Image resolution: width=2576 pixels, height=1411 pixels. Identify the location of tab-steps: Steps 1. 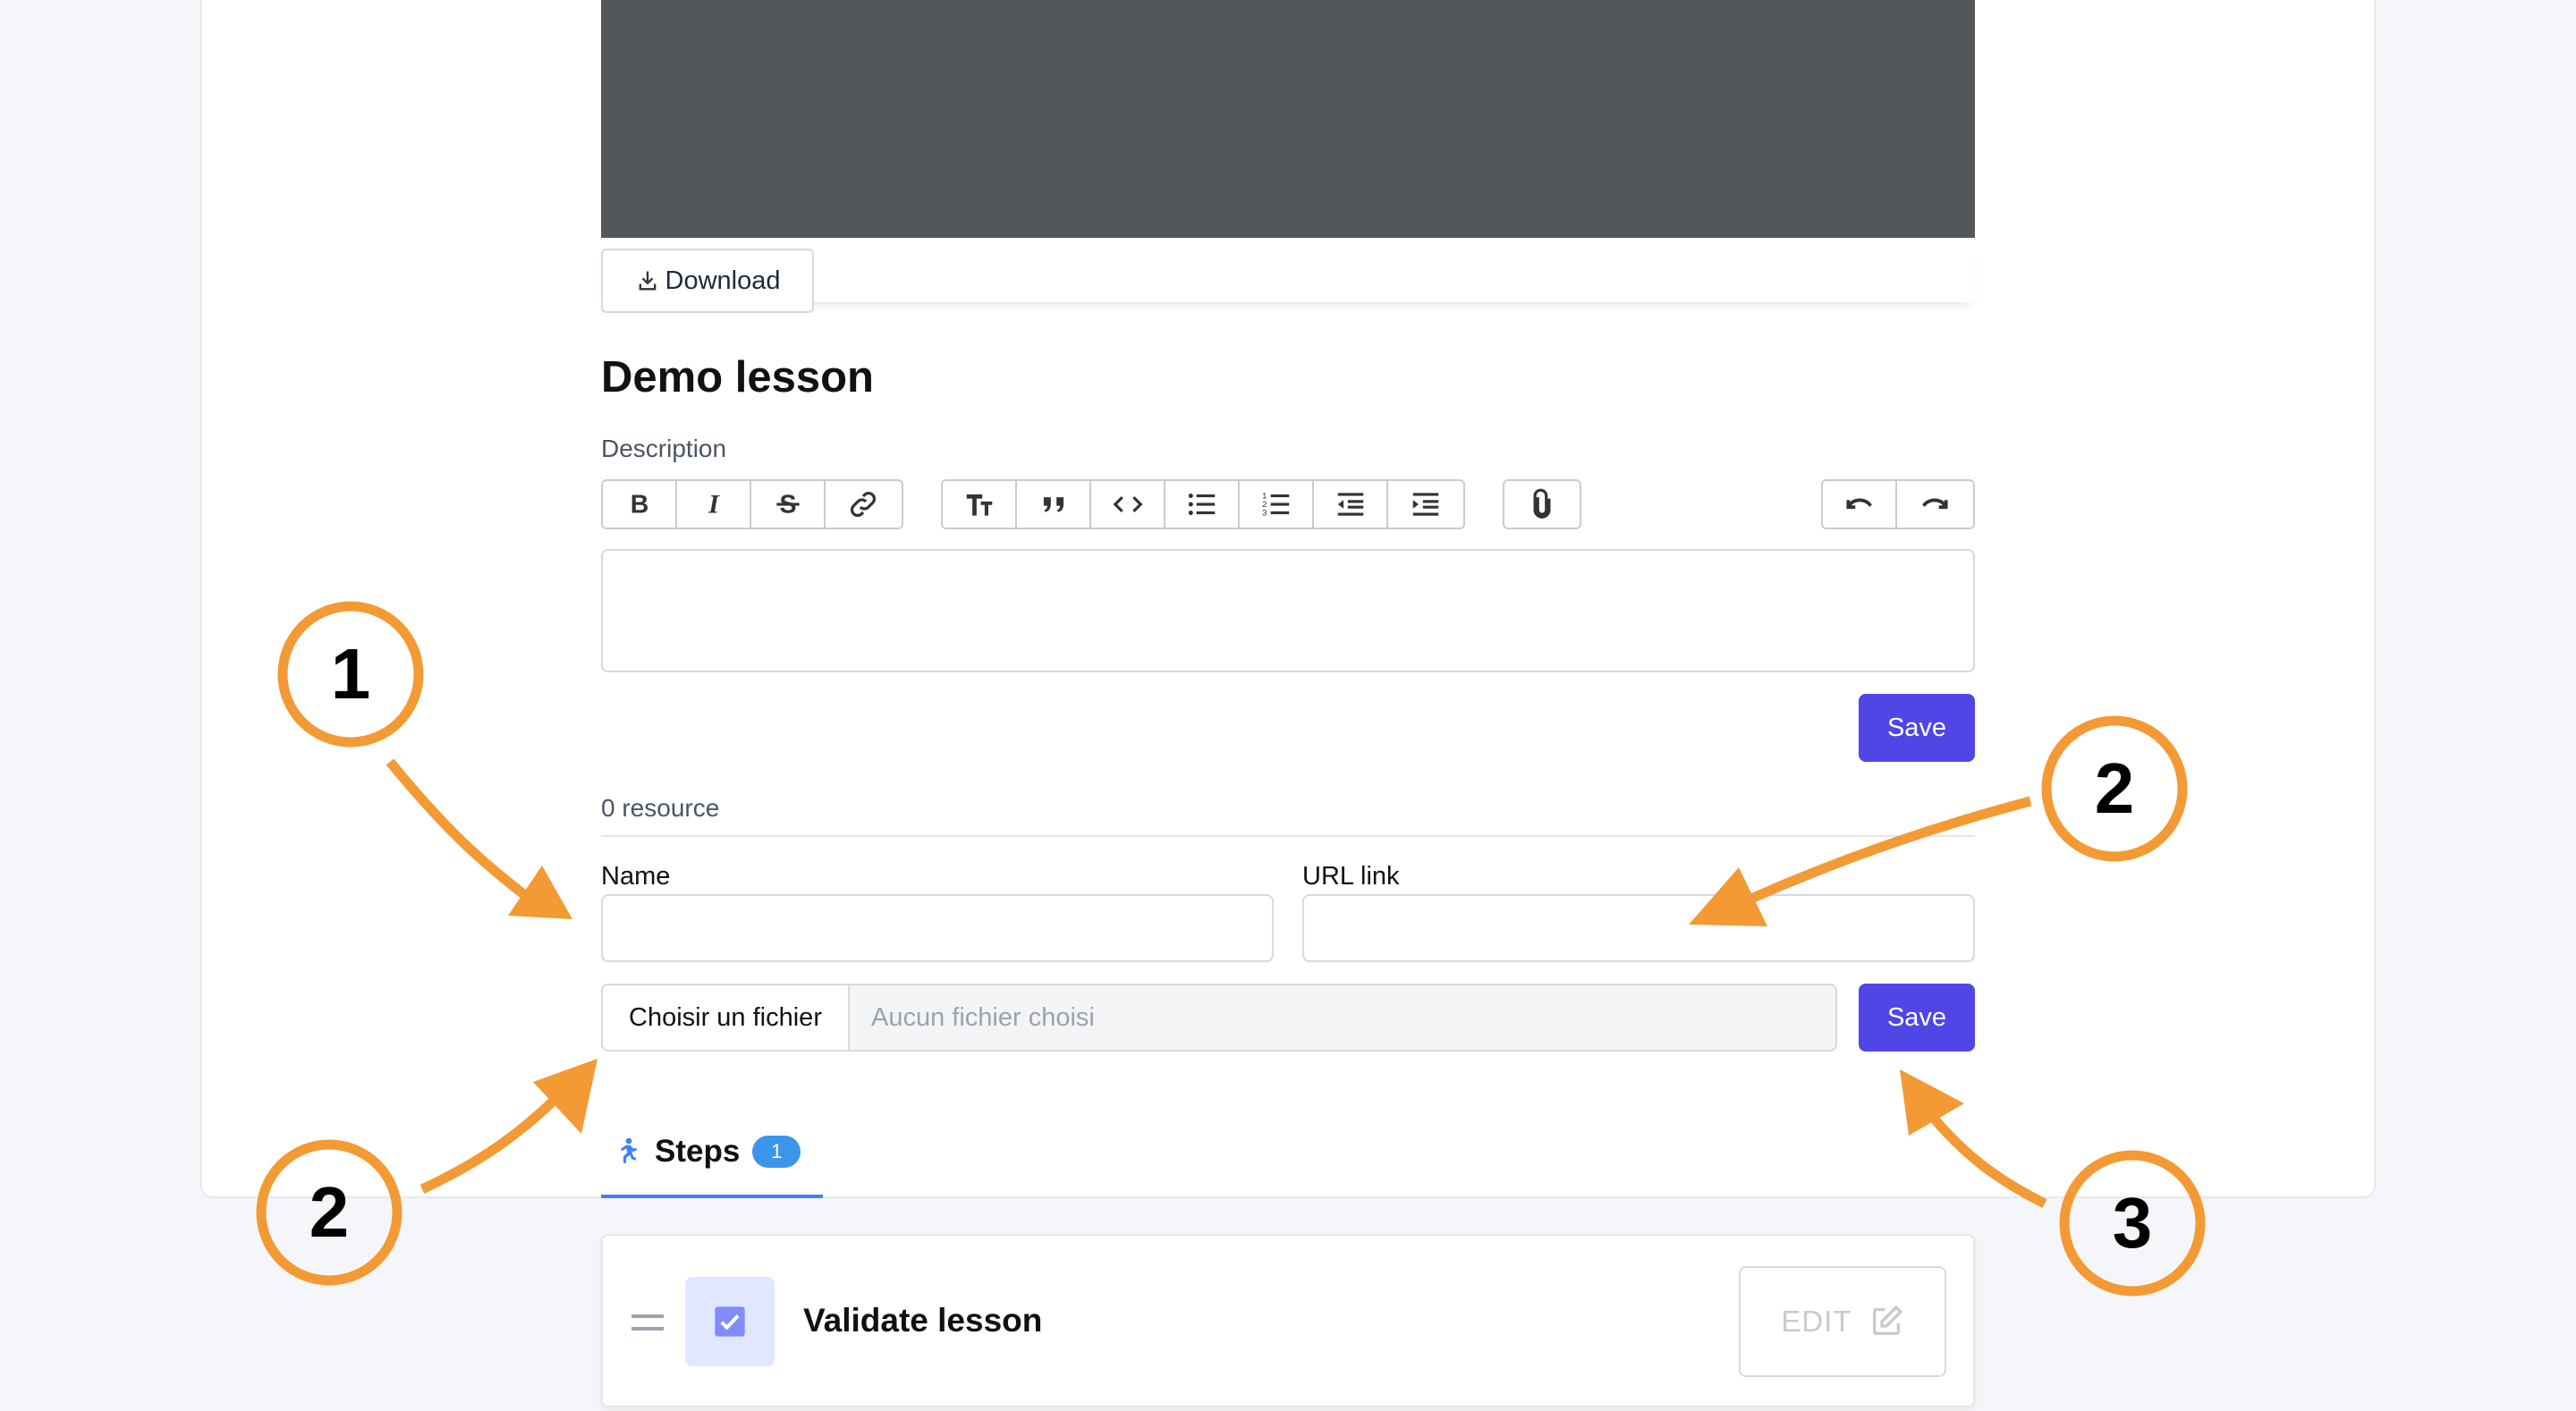
(712, 1153).